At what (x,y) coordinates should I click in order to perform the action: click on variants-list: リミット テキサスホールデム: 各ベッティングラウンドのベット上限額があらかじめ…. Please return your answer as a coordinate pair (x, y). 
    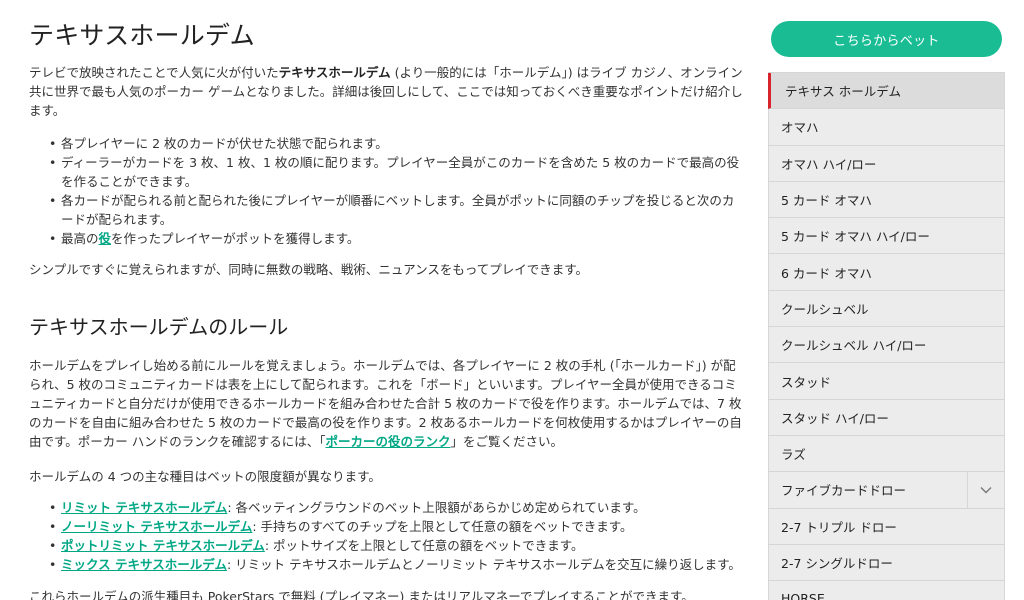
    Looking at the image, I should click on (387, 536).